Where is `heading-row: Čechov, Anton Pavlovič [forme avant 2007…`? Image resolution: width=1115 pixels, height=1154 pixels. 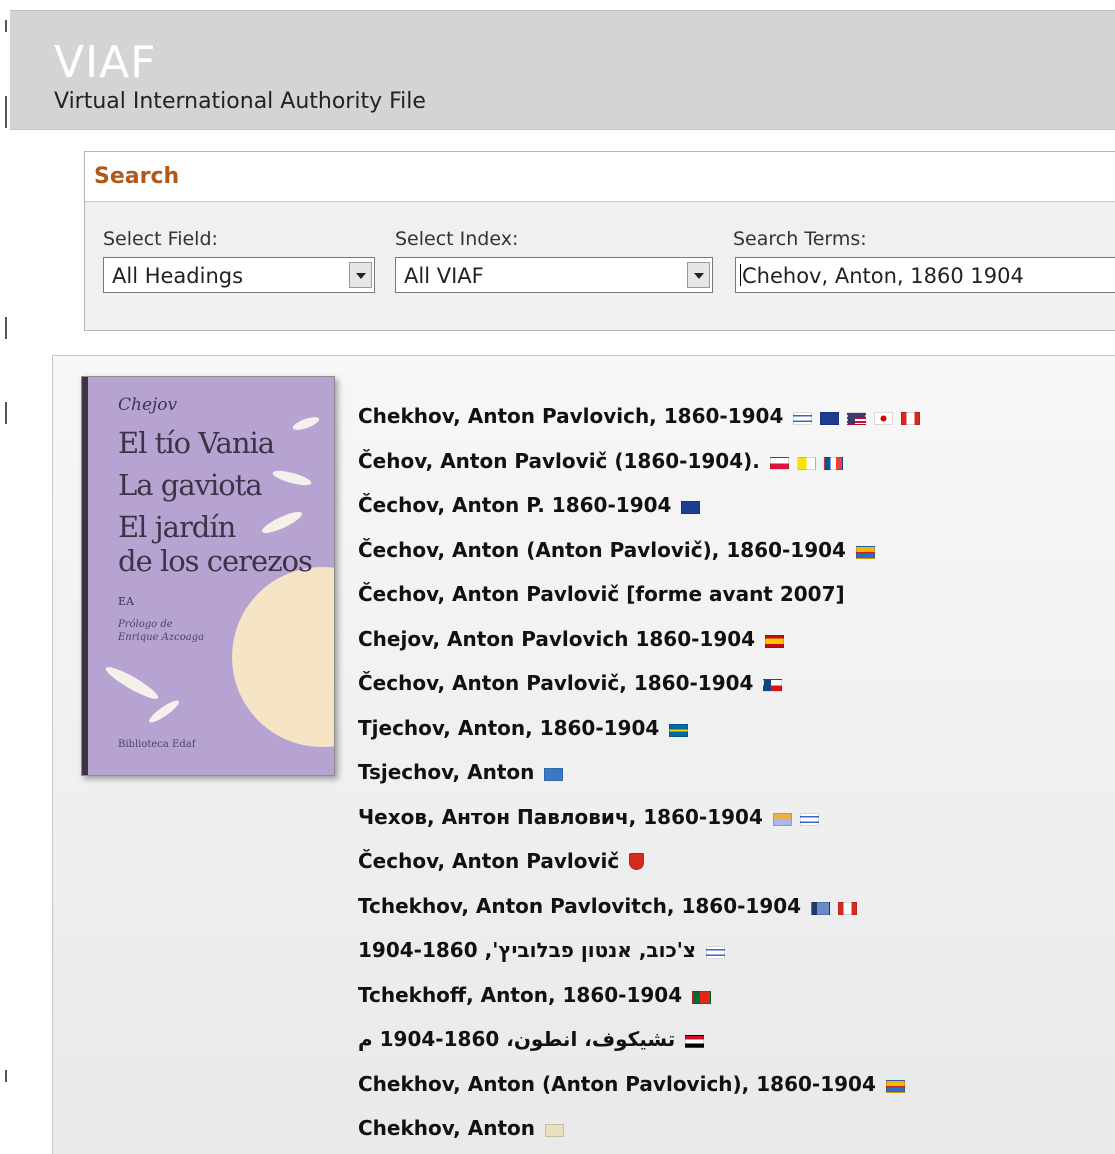 heading-row: Čechov, Anton Pavlovič [forme avant 2007… is located at coordinates (616, 594).